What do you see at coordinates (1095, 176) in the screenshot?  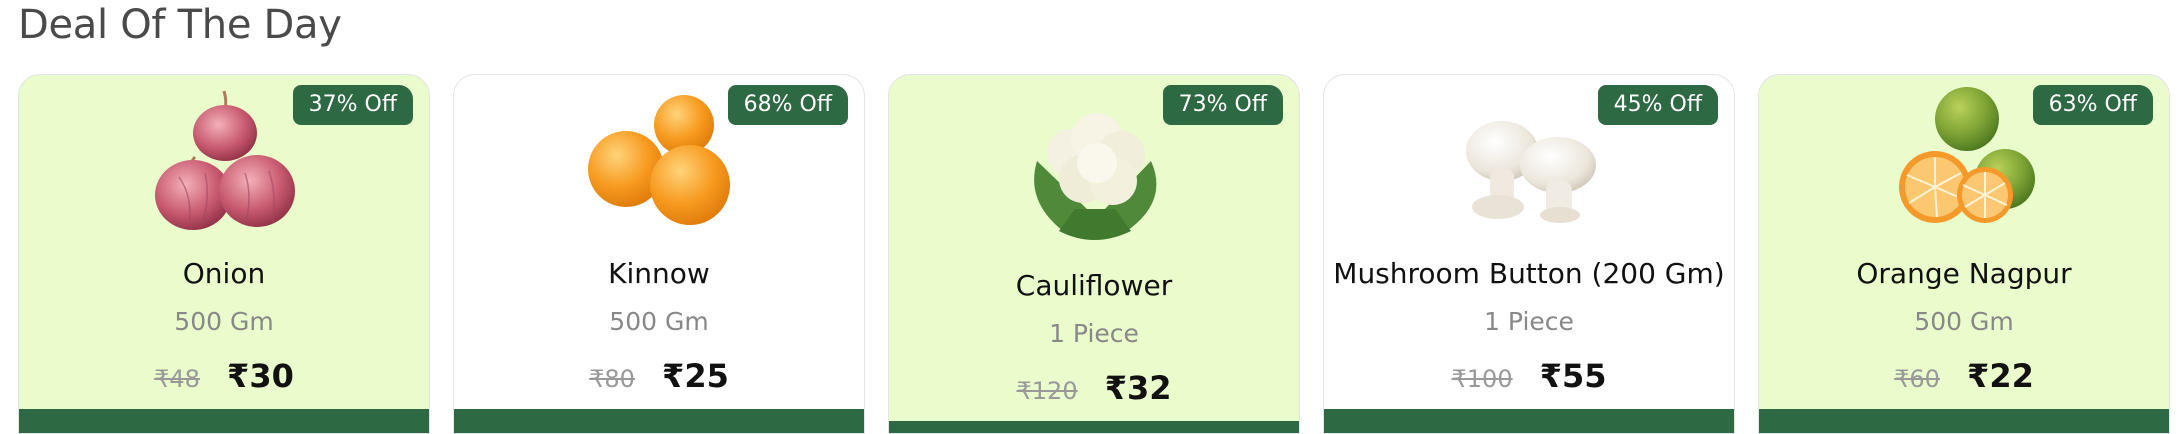 I see `cauliflower-image` at bounding box center [1095, 176].